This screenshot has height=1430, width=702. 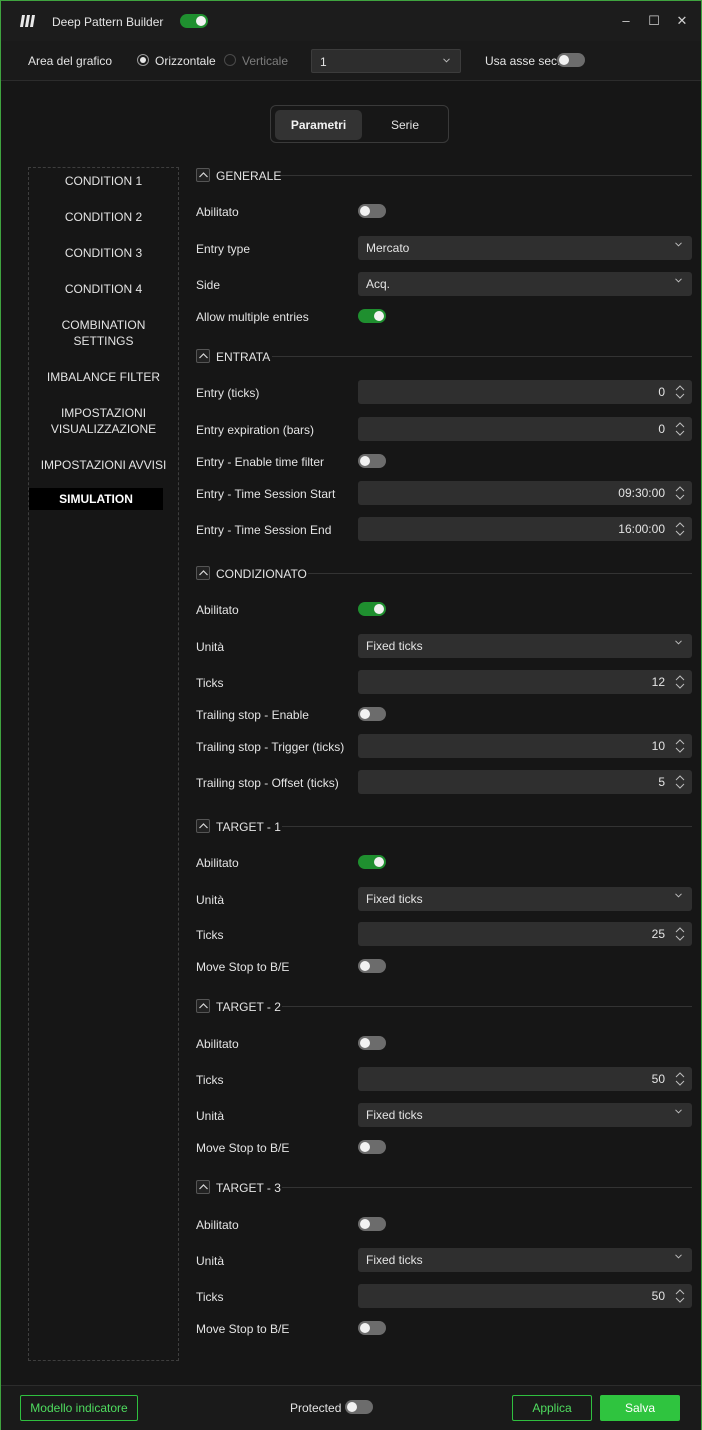 I want to click on chart-area-select: 1, so click(x=386, y=61).